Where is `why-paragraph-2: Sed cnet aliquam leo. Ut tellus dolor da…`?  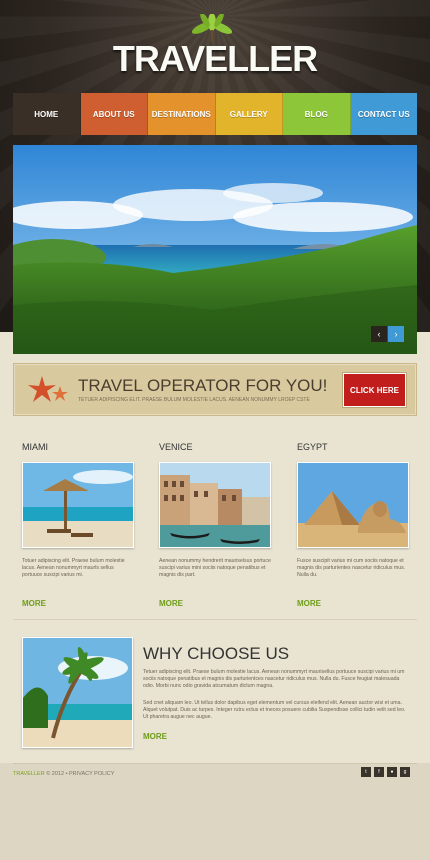
why-paragraph-2: Sed cnet aliquam leo. Ut tellus dolor da… is located at coordinates (274, 710).